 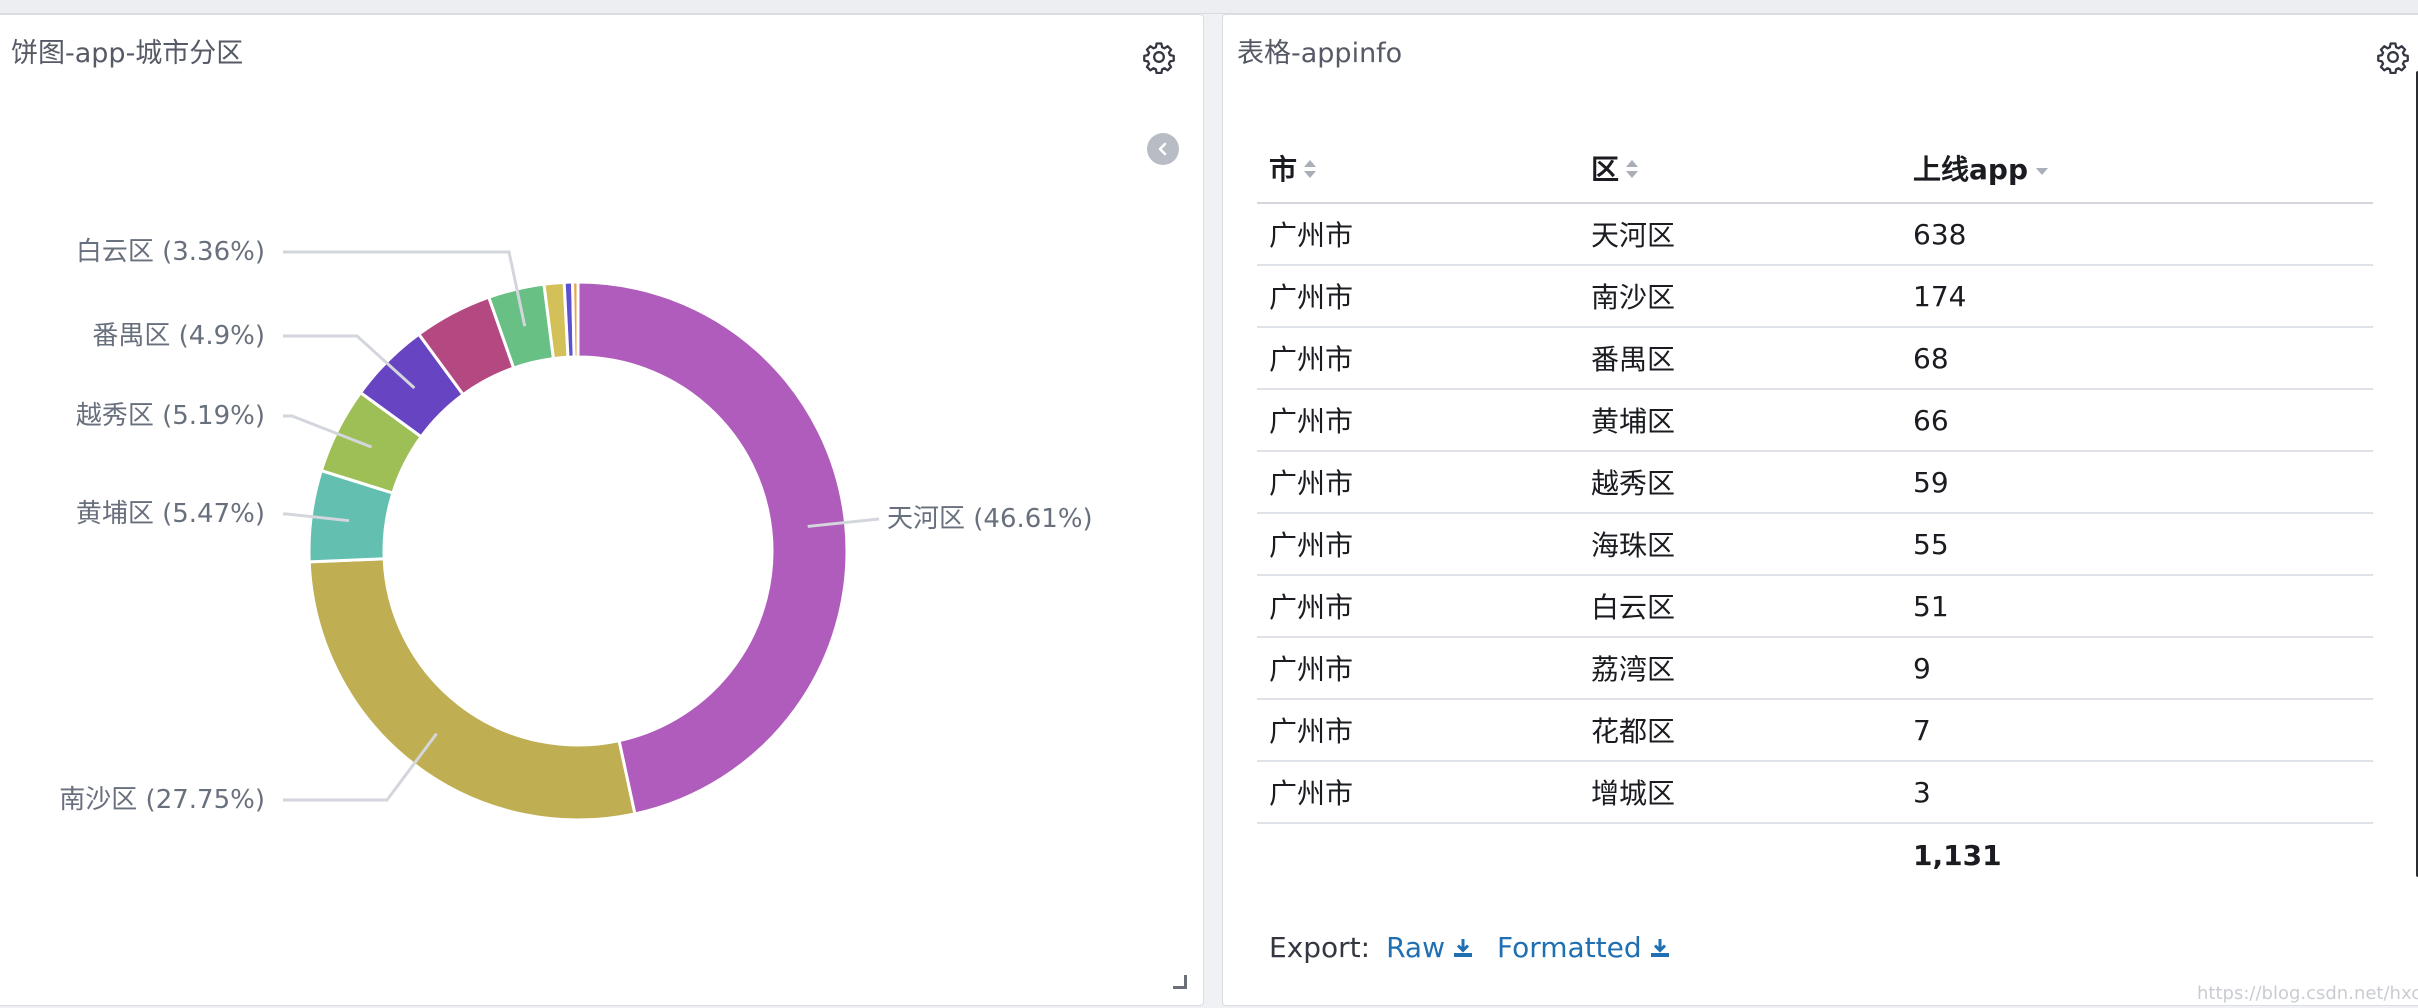 I want to click on table-row: 广州市 海珠区 55, so click(x=1815, y=544).